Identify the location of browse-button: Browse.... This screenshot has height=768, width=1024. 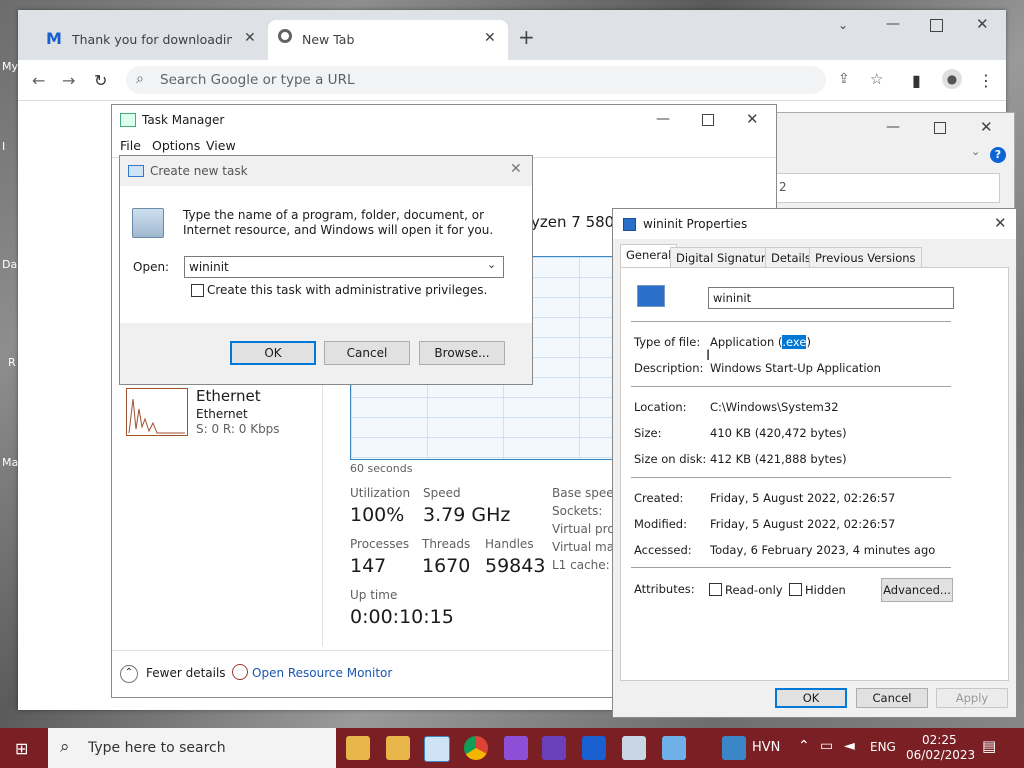
(462, 353).